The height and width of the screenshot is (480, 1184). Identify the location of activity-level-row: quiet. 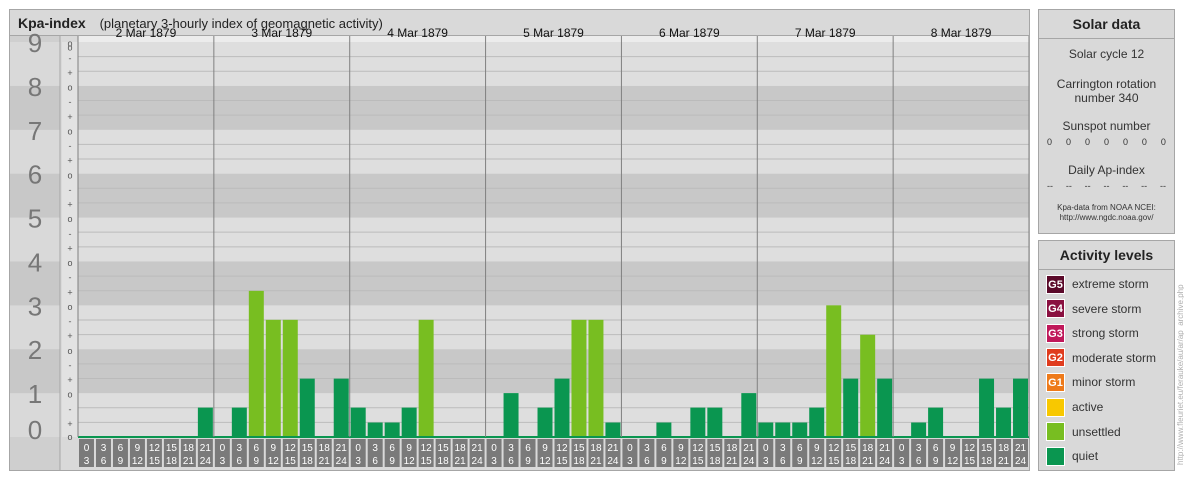
(1072, 456).